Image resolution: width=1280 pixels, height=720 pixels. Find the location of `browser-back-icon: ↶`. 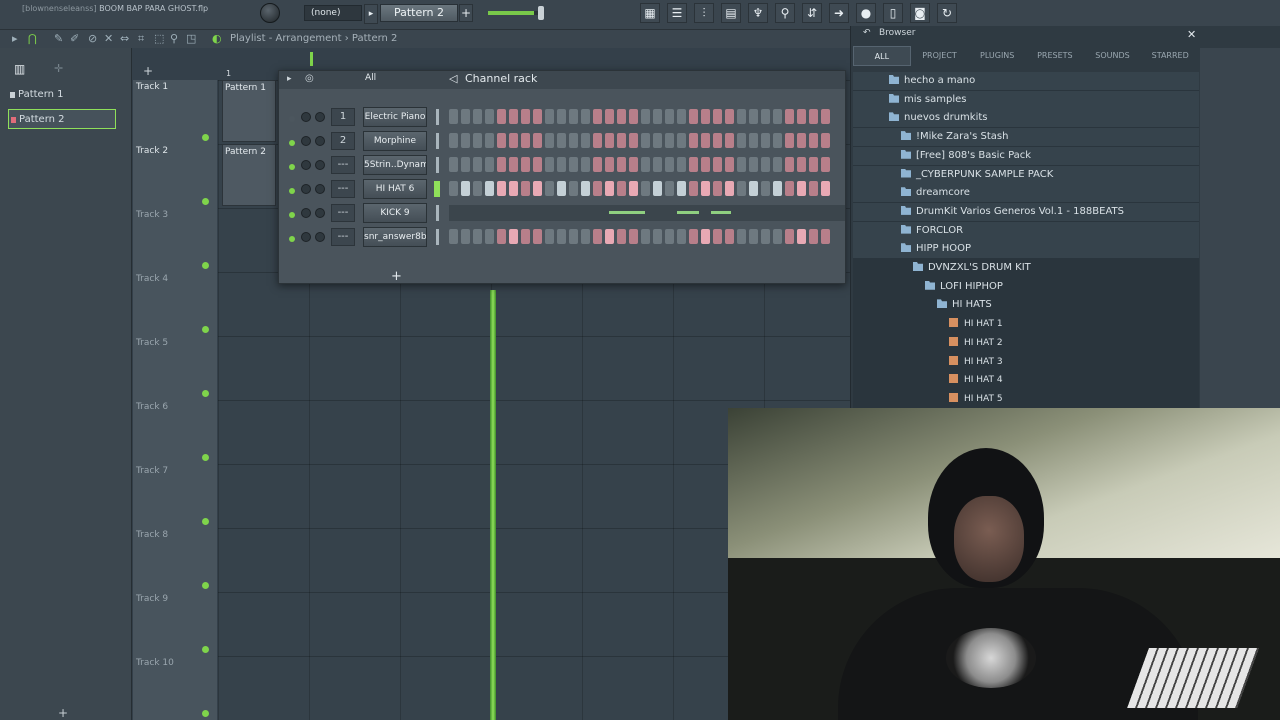

browser-back-icon: ↶ is located at coordinates (867, 33).